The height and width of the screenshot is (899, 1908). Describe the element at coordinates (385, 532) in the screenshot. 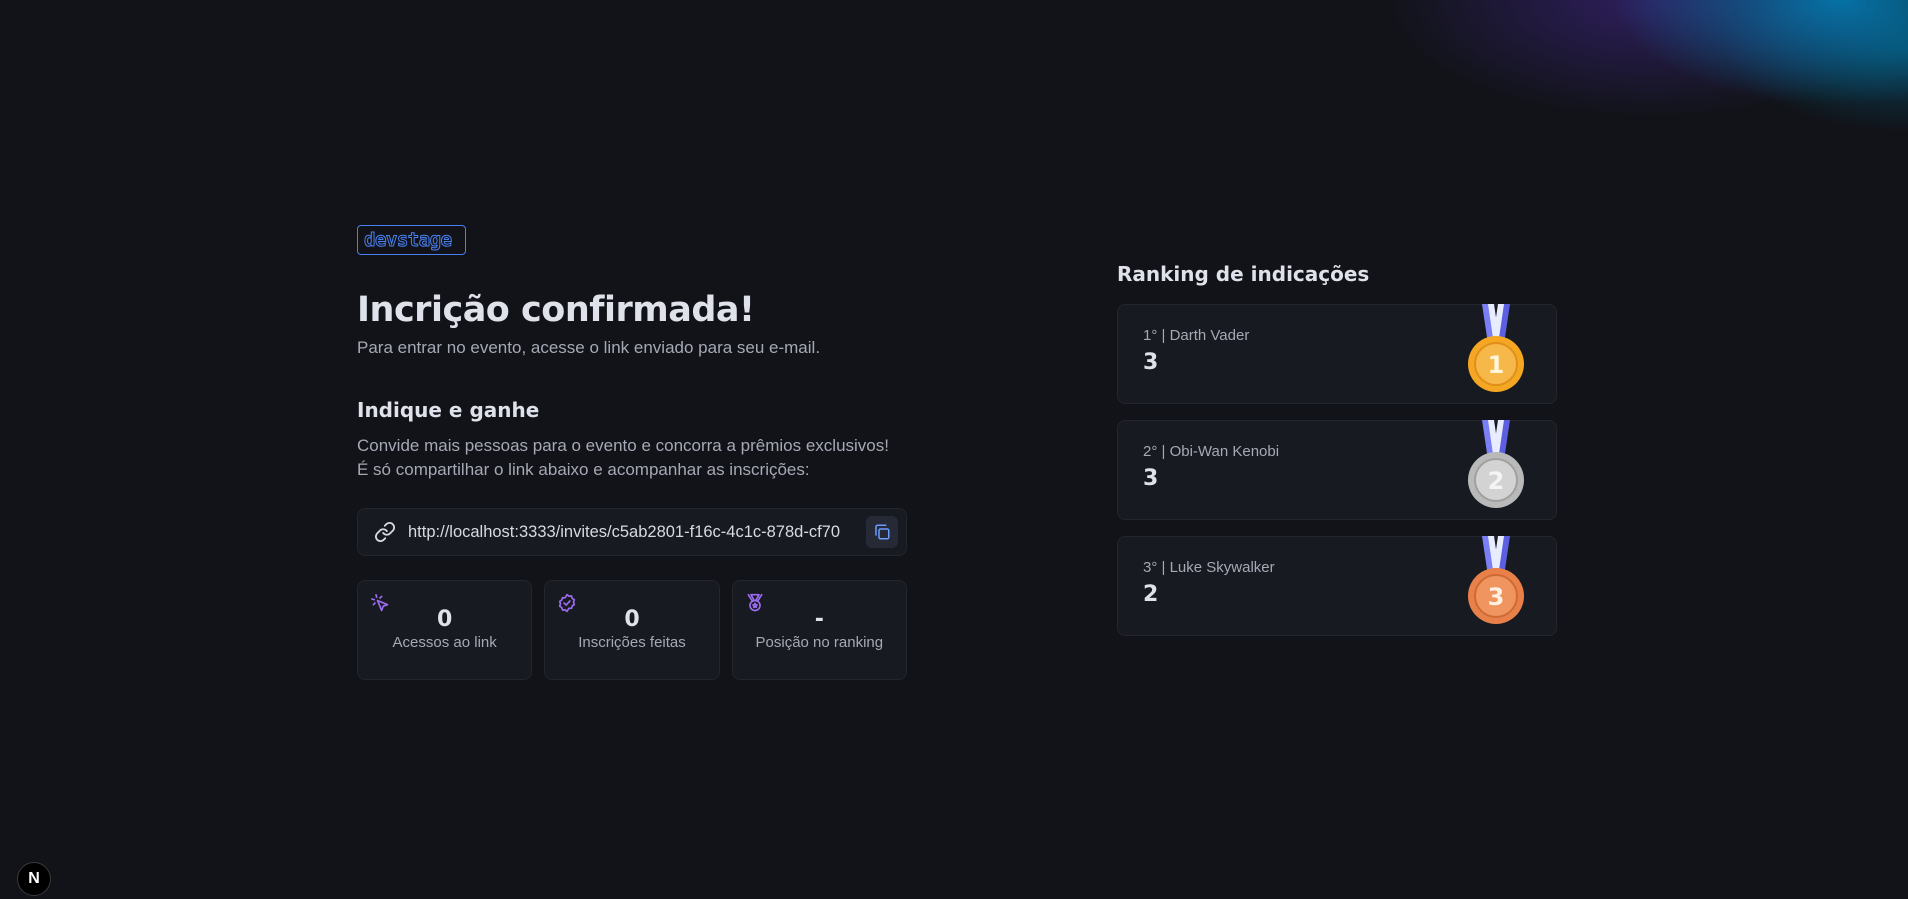

I see `link-icon` at that location.